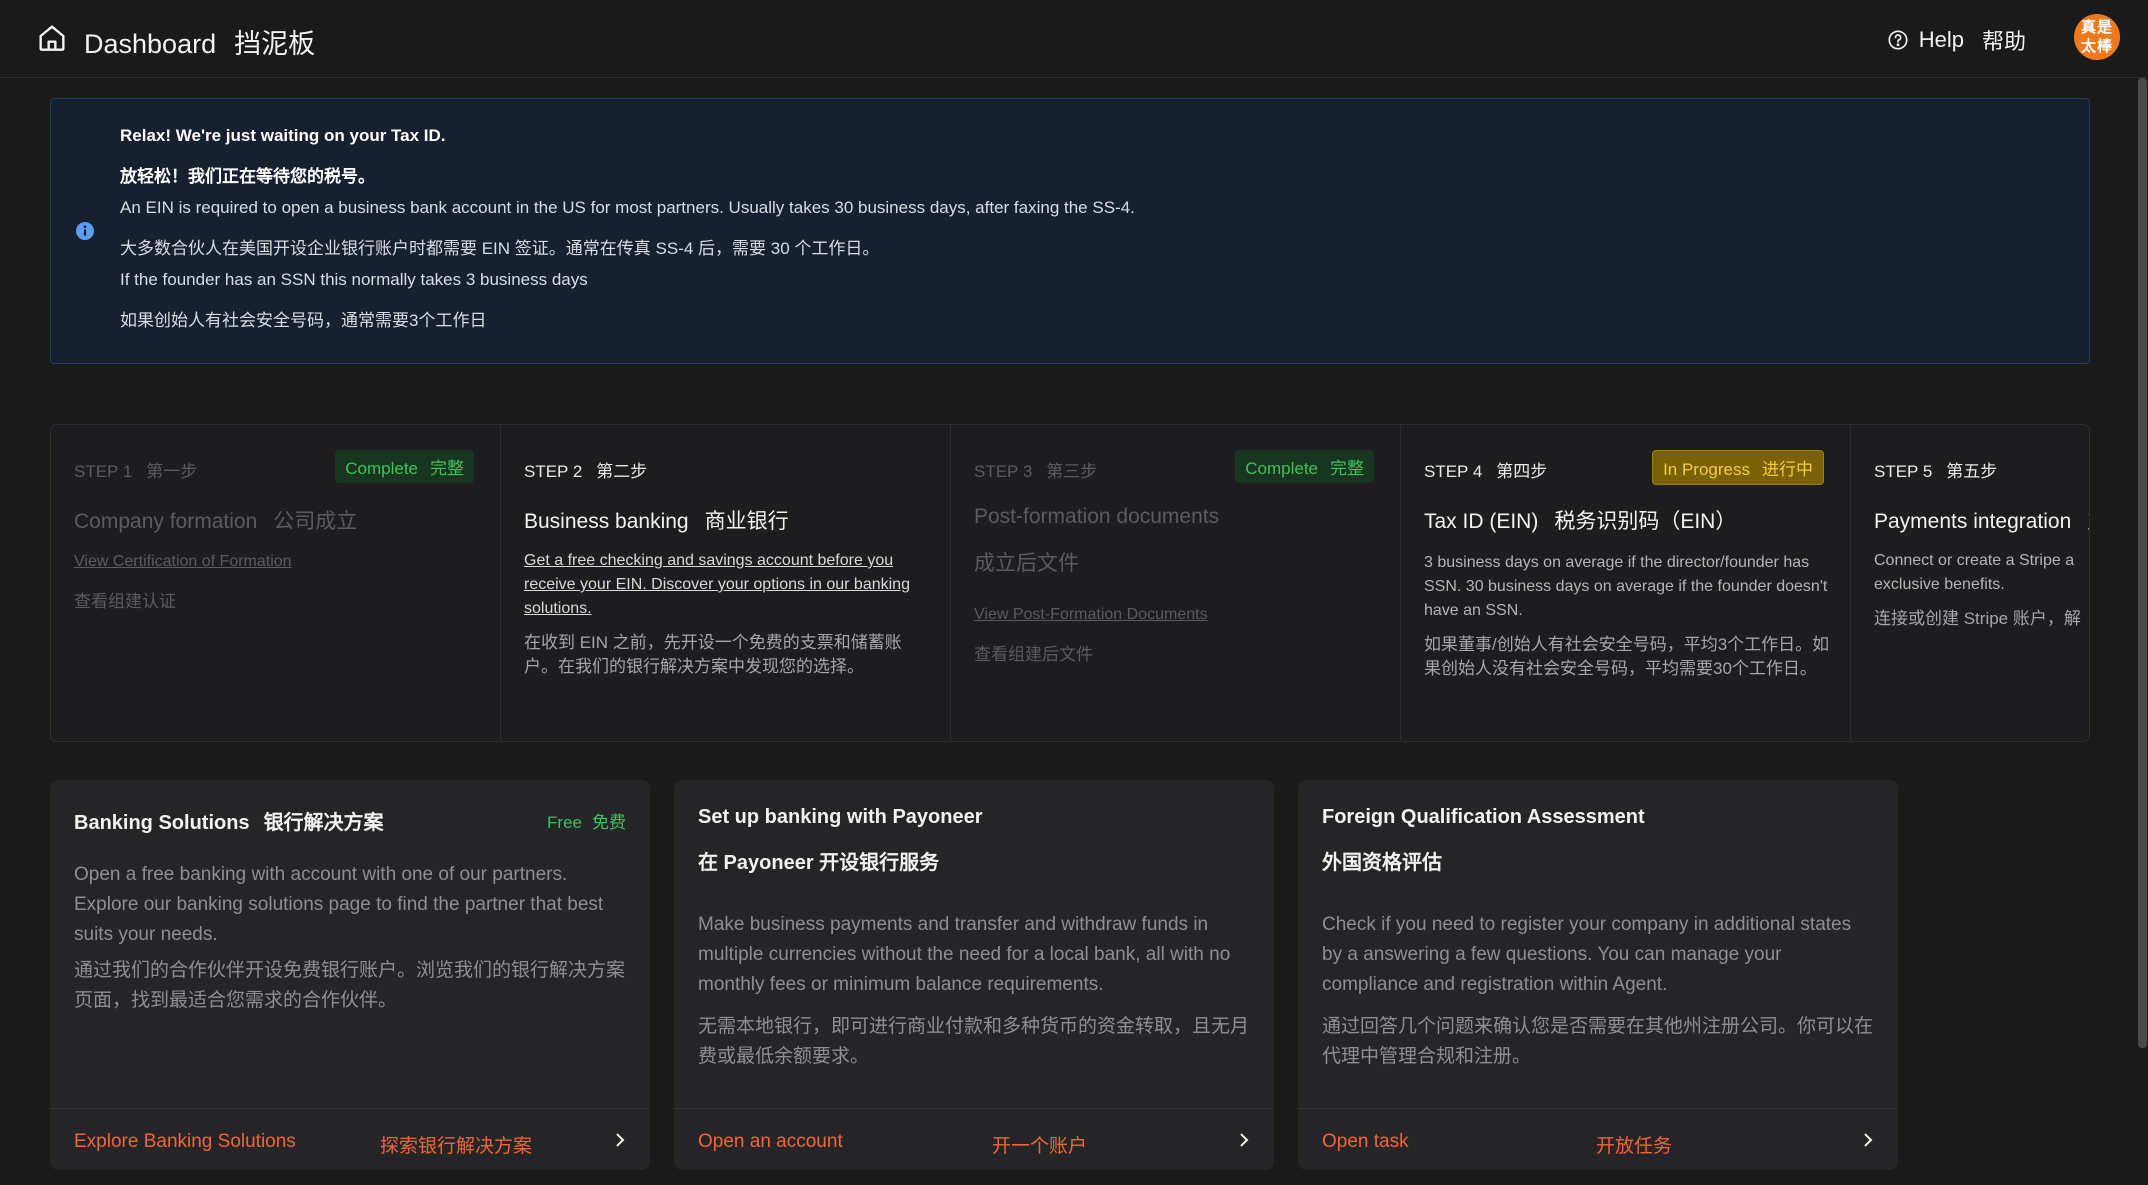 This screenshot has height=1185, width=2148. Describe the element at coordinates (1977, 618) in the screenshot. I see `payments-description-cn: 连接或创建 Stripe 账户，解` at that location.